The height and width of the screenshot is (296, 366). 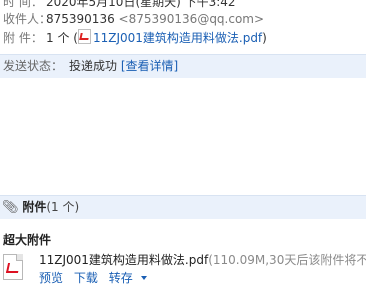 I want to click on attachment-row: 附 件： 1 个 ( 11ZJ001建筑构造用料做法.pdf), so click(x=135, y=37).